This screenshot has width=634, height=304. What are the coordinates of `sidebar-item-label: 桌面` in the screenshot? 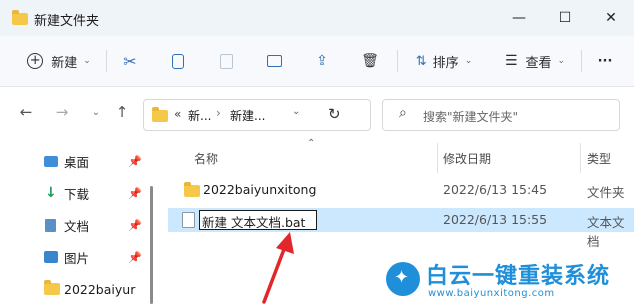 It's located at (77, 162).